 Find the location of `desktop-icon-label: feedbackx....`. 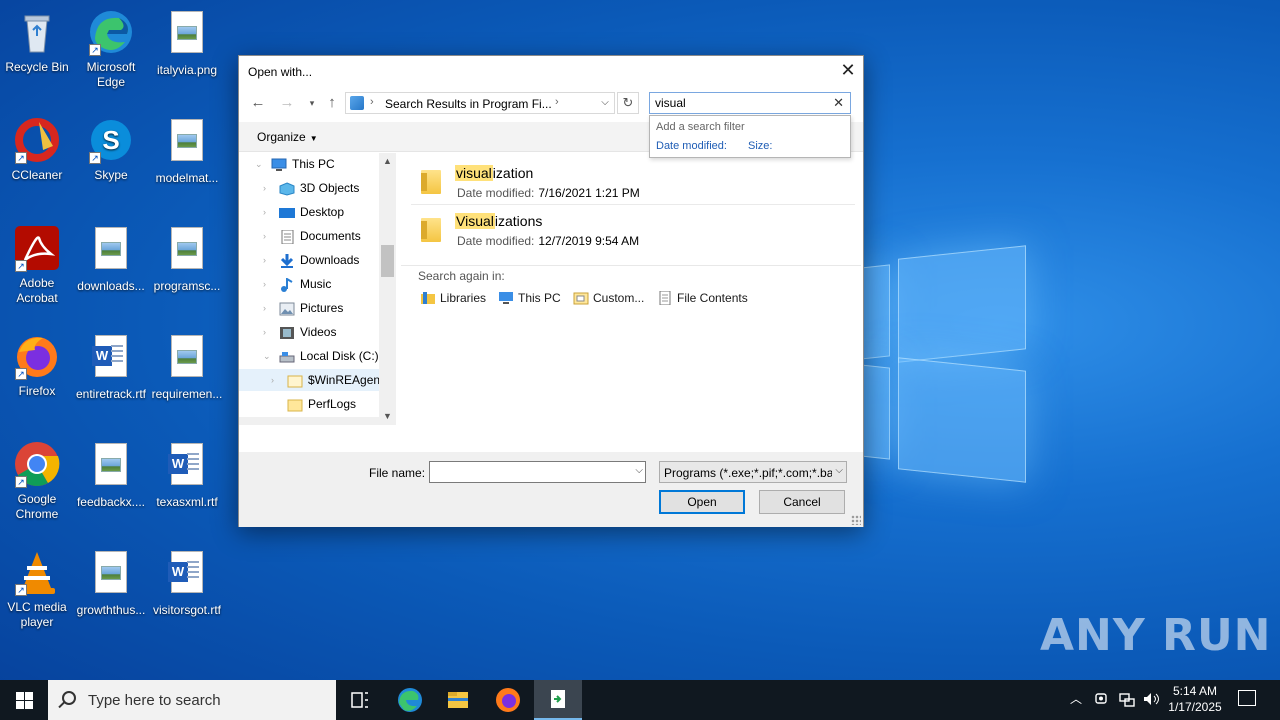

desktop-icon-label: feedbackx.... is located at coordinates (111, 502).